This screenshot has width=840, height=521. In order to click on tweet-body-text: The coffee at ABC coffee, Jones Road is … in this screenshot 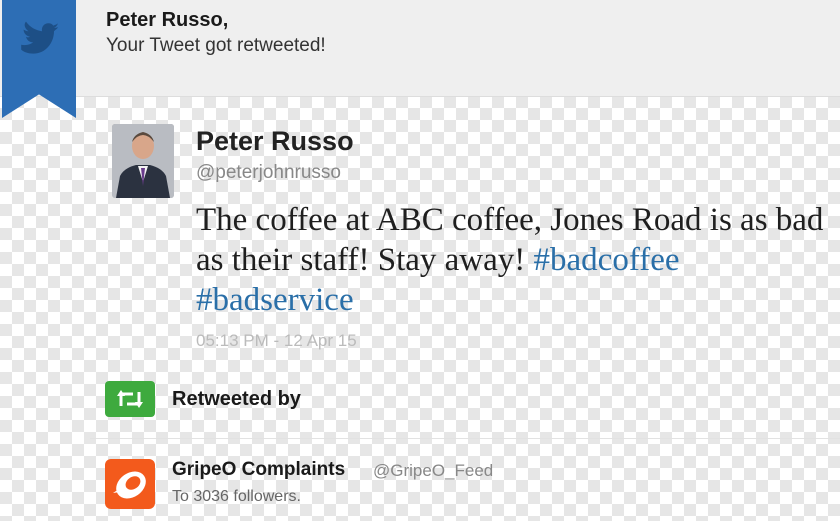, I will do `click(510, 240)`.